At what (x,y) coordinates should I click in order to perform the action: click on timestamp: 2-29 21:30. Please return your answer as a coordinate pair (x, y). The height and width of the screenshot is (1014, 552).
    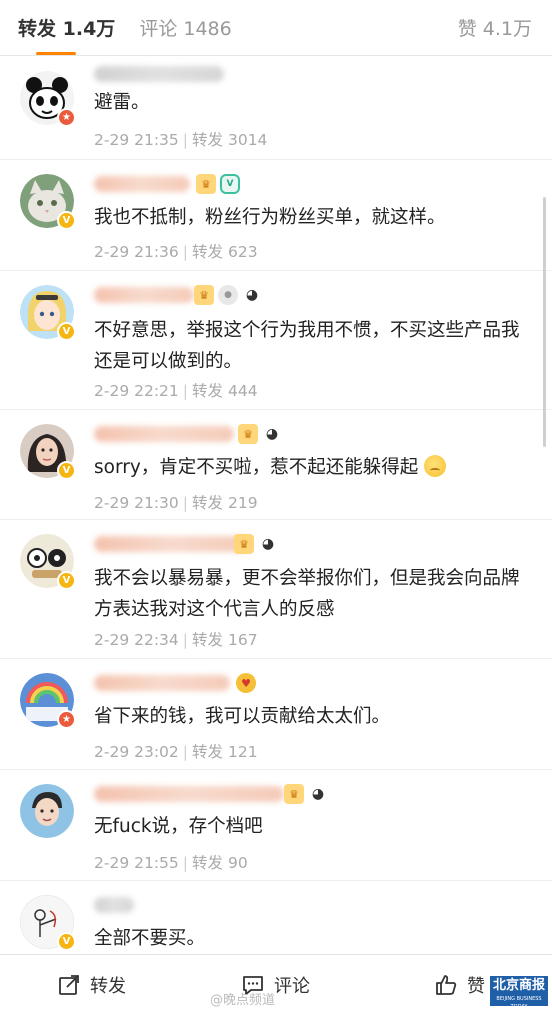
    Looking at the image, I should click on (136, 503).